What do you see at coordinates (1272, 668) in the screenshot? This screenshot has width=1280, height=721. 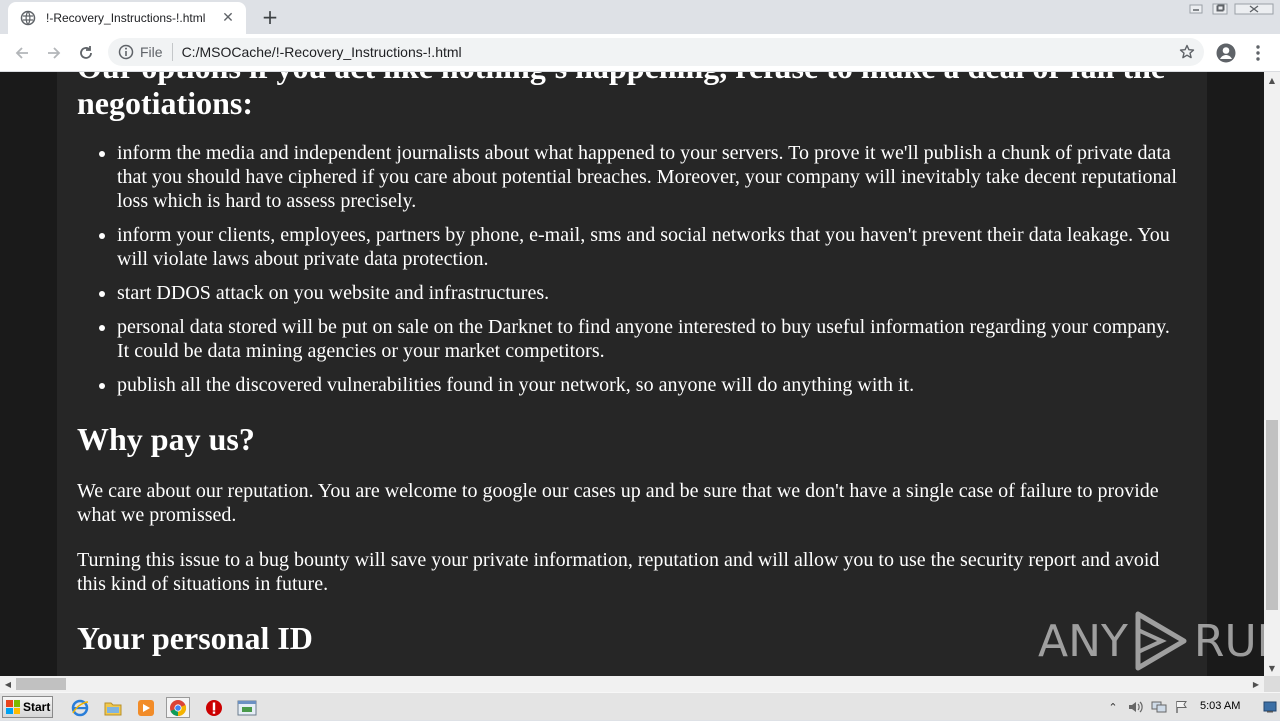 I see `scroll-down-icon: ▼` at bounding box center [1272, 668].